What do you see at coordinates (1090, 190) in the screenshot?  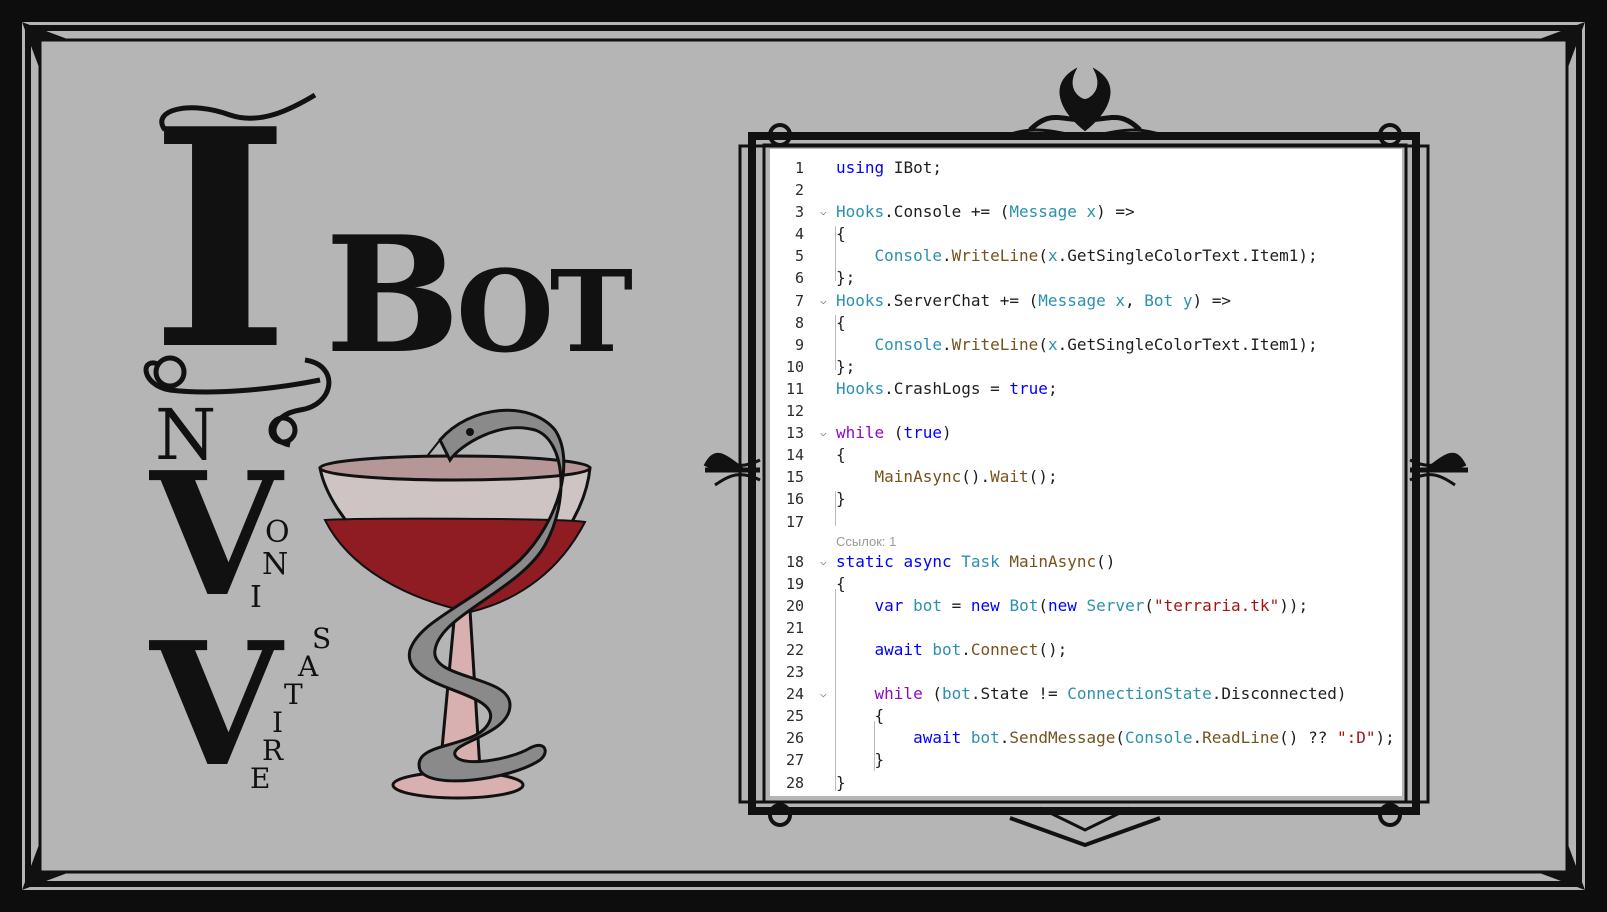 I see `code-line: 2` at bounding box center [1090, 190].